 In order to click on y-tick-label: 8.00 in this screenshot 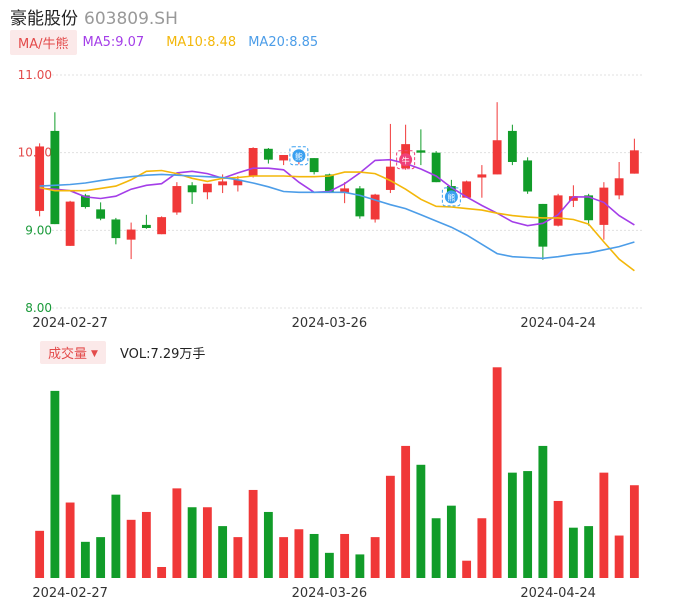, I will do `click(38, 308)`.